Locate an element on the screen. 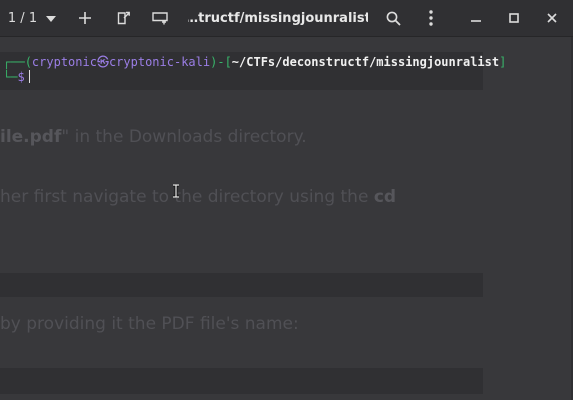  close-icon is located at coordinates (552, 18).